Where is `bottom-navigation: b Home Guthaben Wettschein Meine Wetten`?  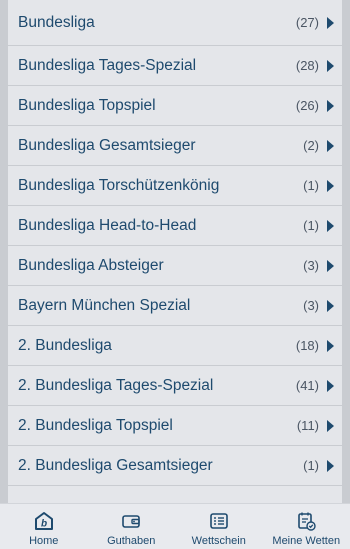
bottom-navigation: b Home Guthaben Wettschein Meine Wetten is located at coordinates (175, 526).